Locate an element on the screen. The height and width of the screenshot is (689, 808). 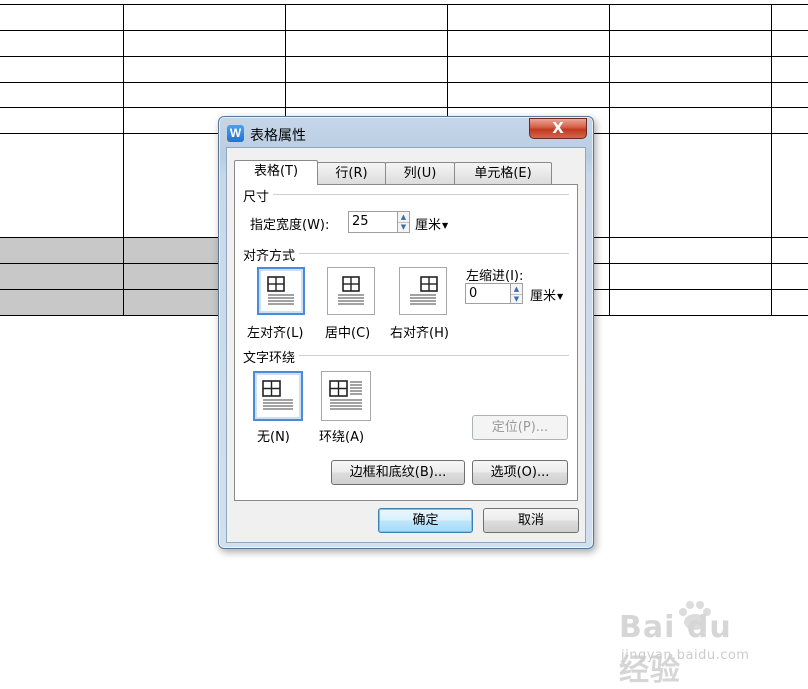
wrap-none-label: 无(N) is located at coordinates (273, 437).